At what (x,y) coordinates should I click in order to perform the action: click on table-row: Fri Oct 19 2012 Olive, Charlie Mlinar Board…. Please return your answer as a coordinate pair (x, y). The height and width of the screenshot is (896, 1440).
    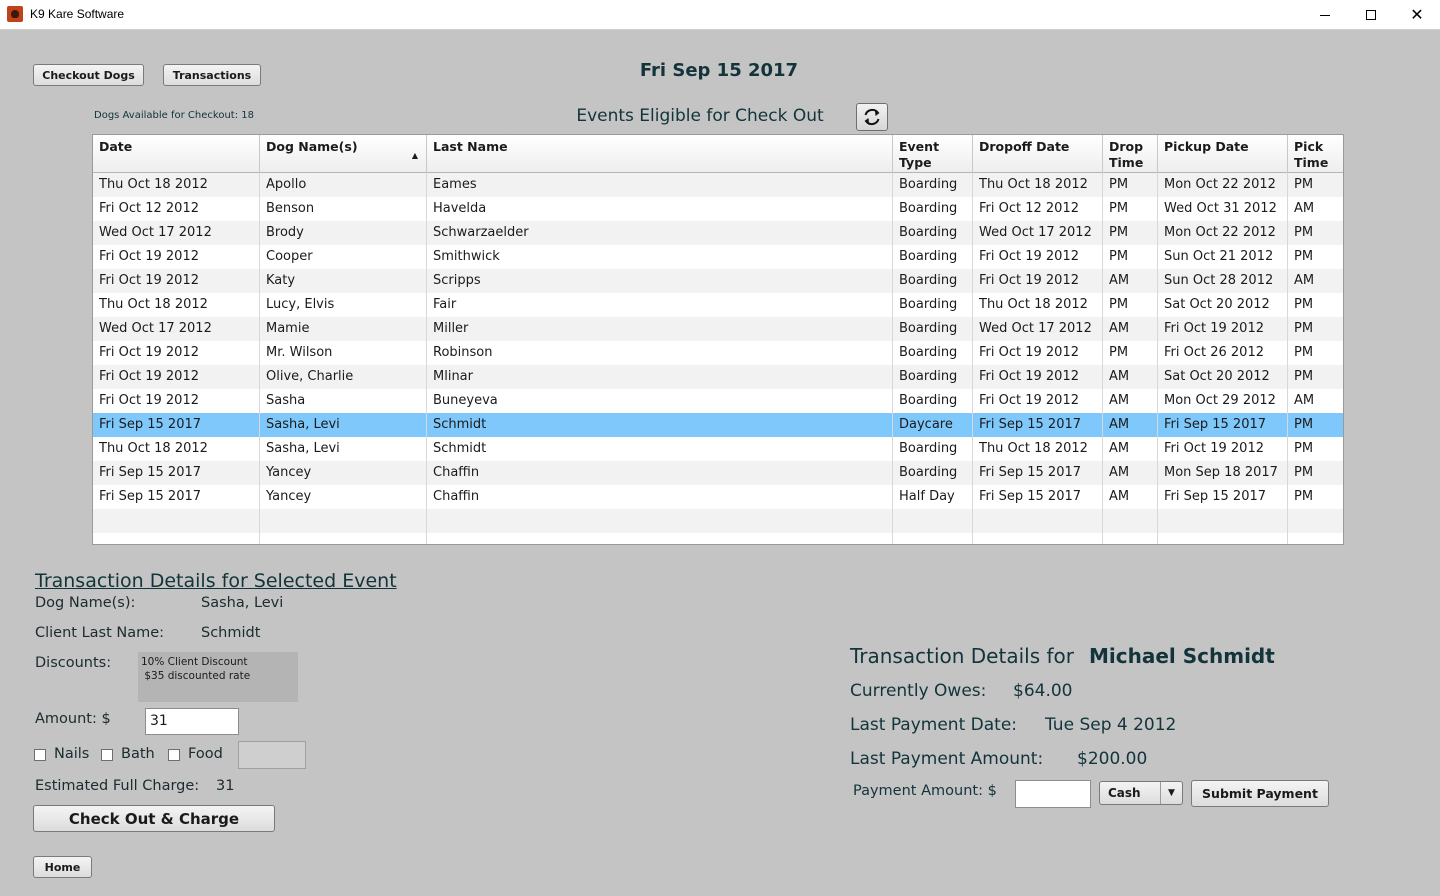
    Looking at the image, I should click on (718, 377).